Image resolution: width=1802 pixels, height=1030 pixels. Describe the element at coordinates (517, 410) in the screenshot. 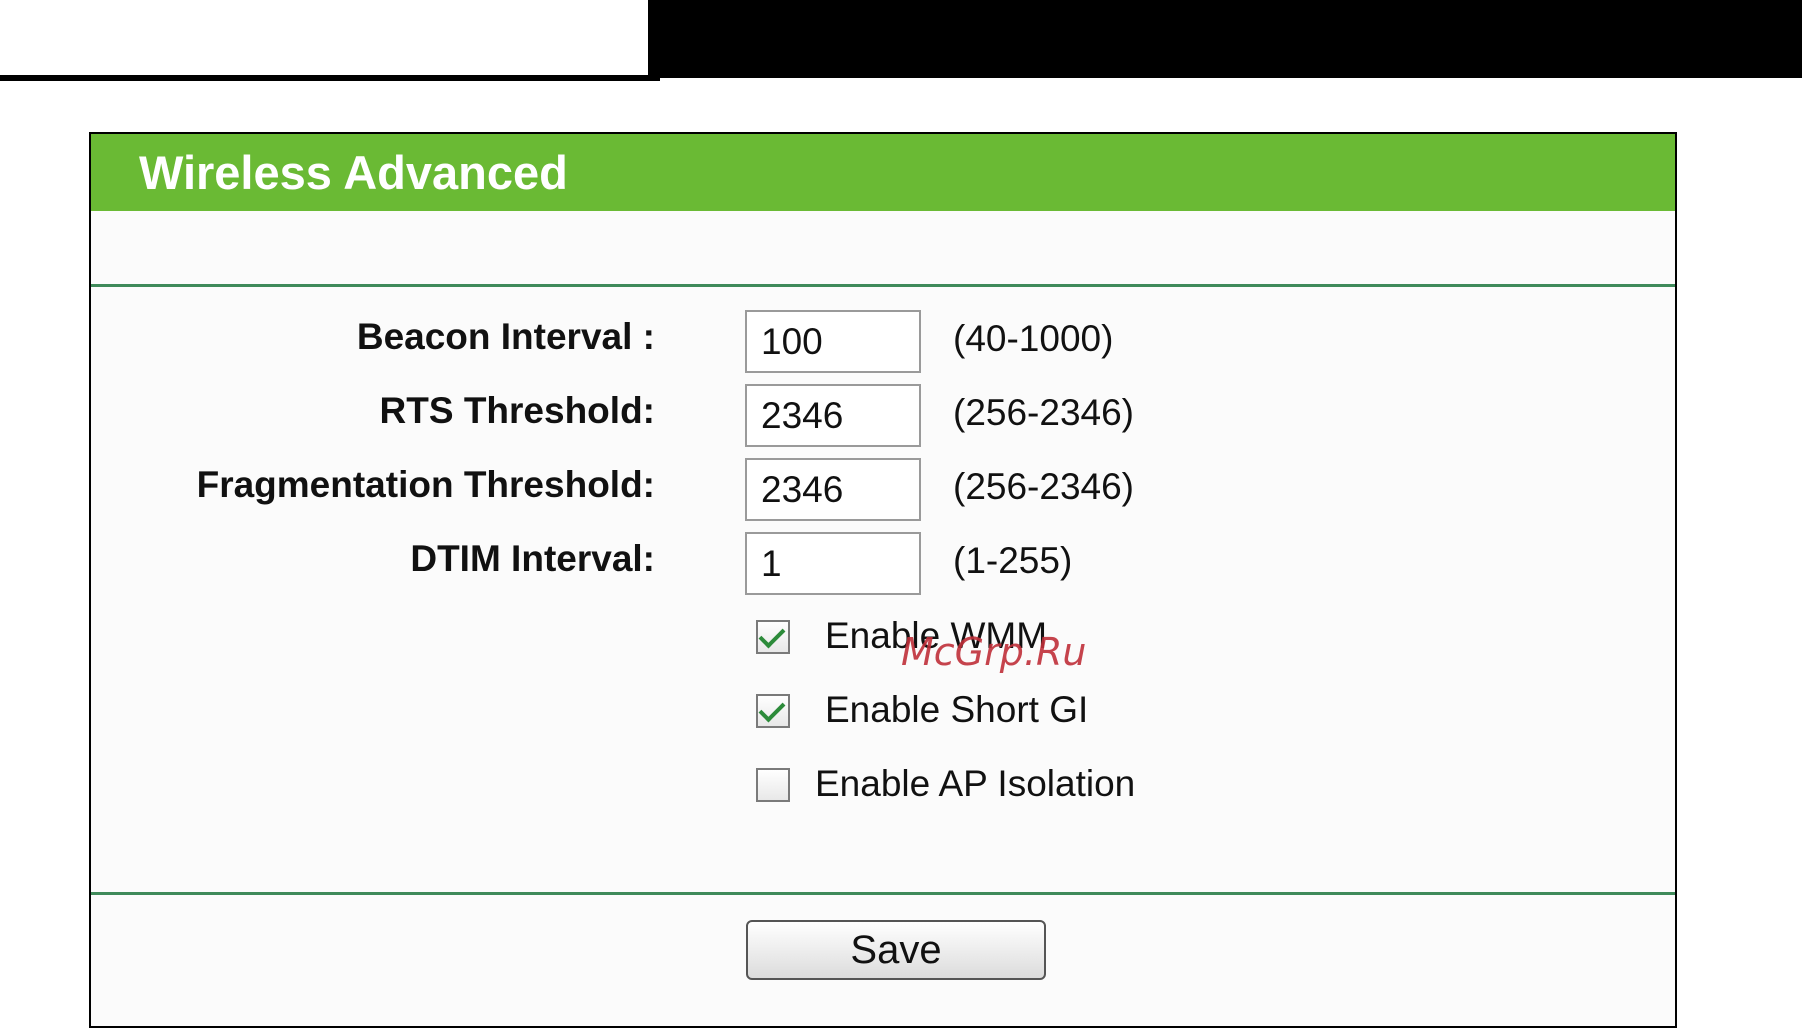

I see `rts-threshold-label: RTS Threshold:` at that location.